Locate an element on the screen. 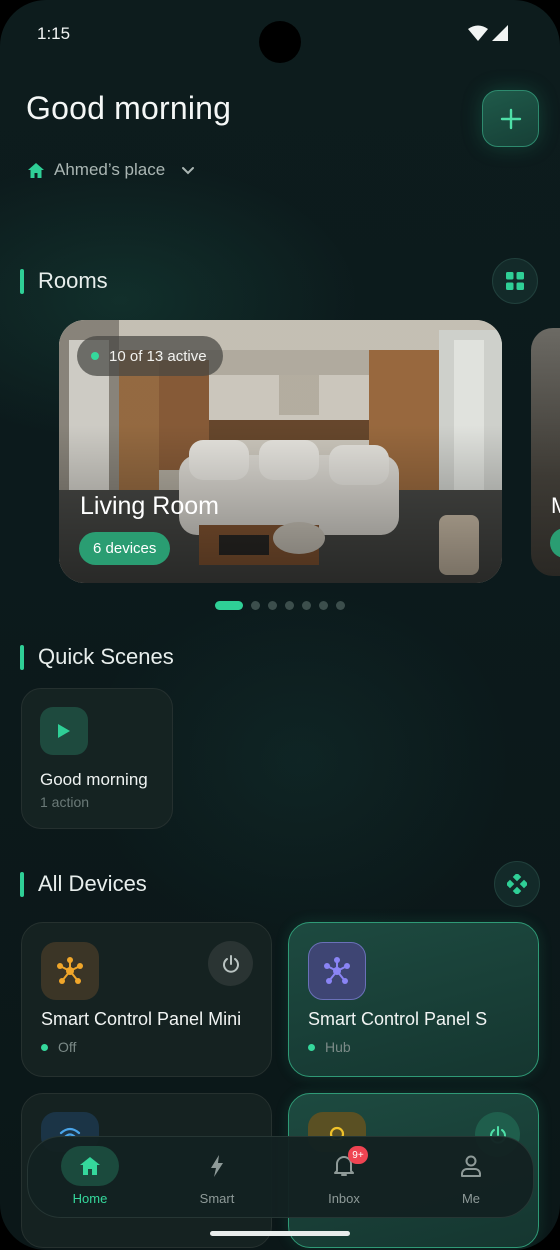  carousel-pagination is located at coordinates (280, 605).